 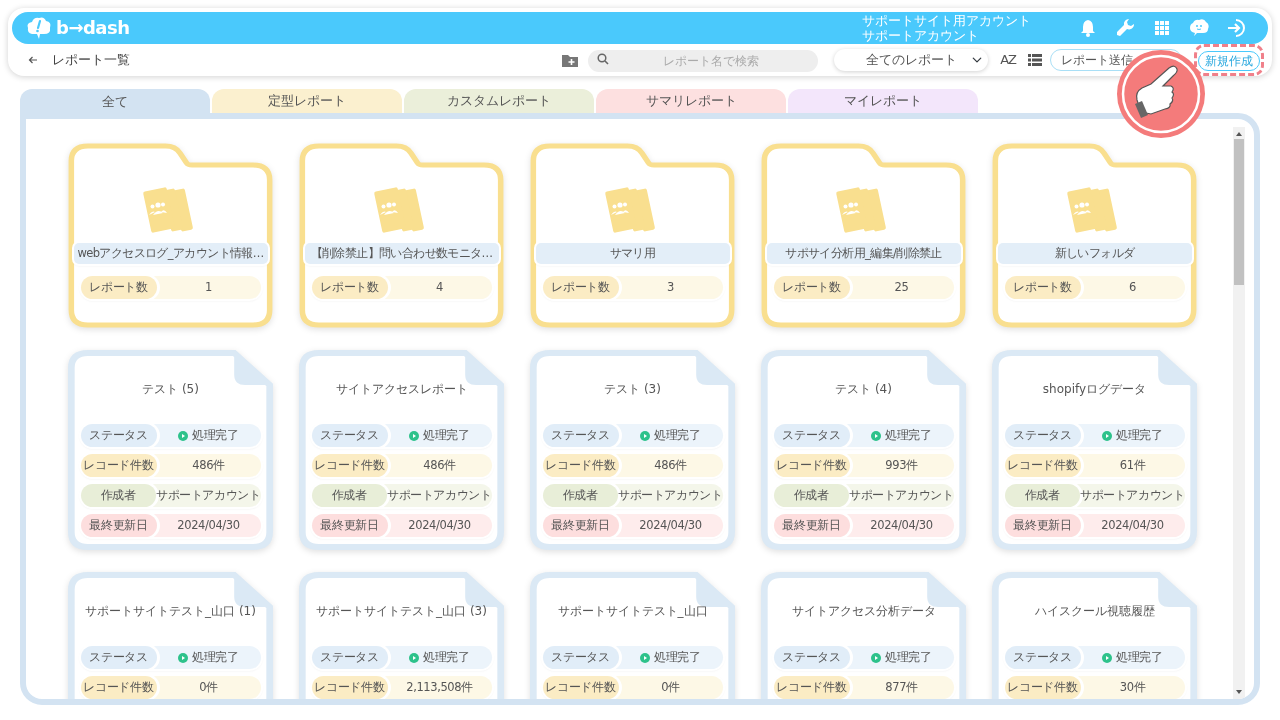 What do you see at coordinates (863, 387) in the screenshot?
I see `report-title: テスト (4)` at bounding box center [863, 387].